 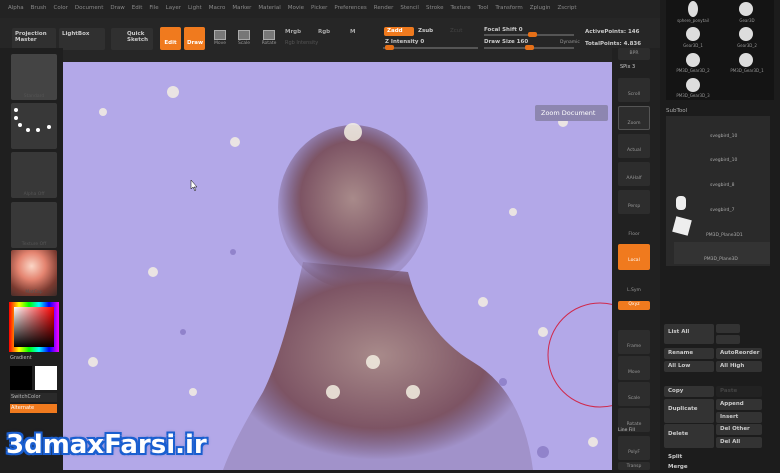 What do you see at coordinates (739, 404) in the screenshot?
I see `append-button: Append` at bounding box center [739, 404].